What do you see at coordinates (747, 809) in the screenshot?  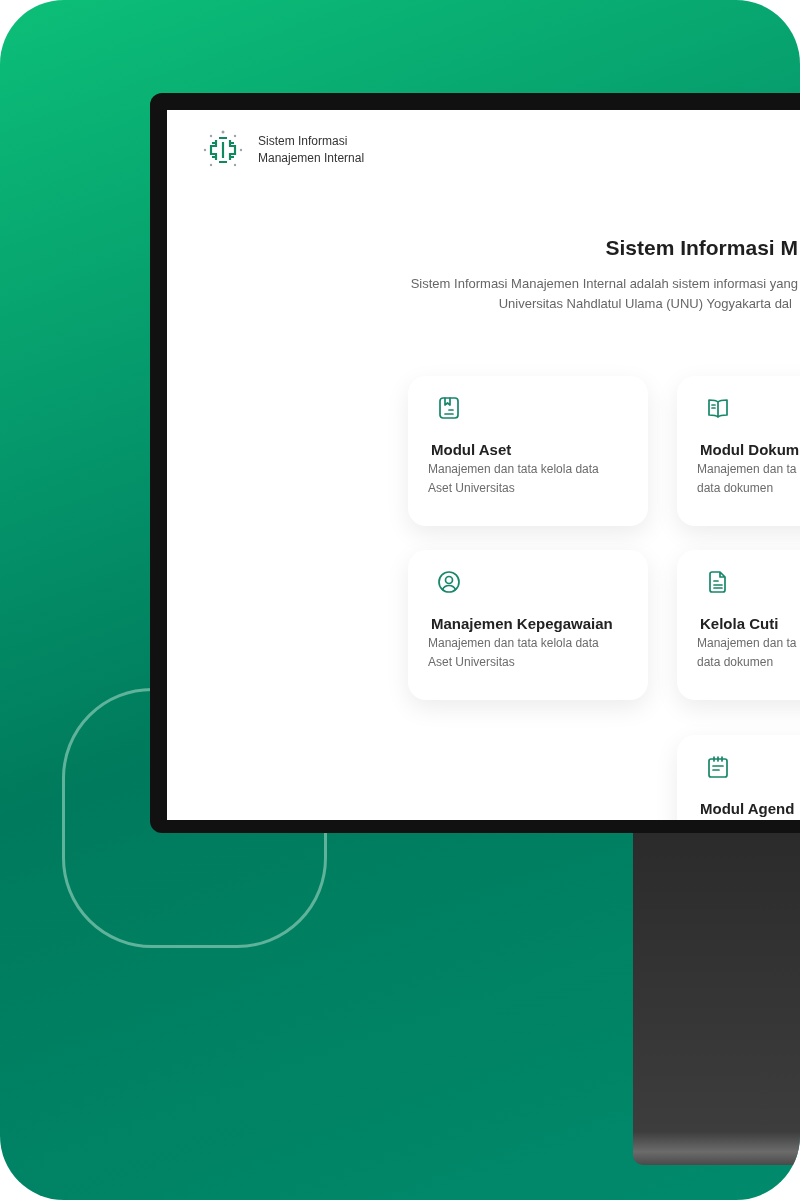 I see `module-title: Modul Agend` at bounding box center [747, 809].